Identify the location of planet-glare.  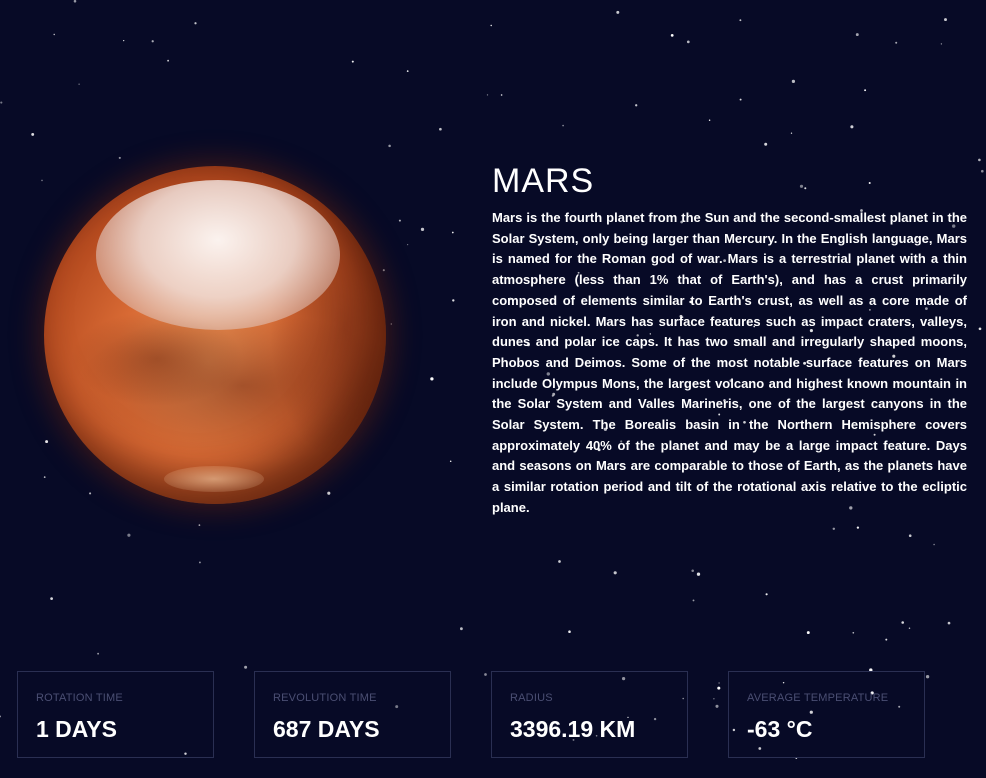
(218, 255).